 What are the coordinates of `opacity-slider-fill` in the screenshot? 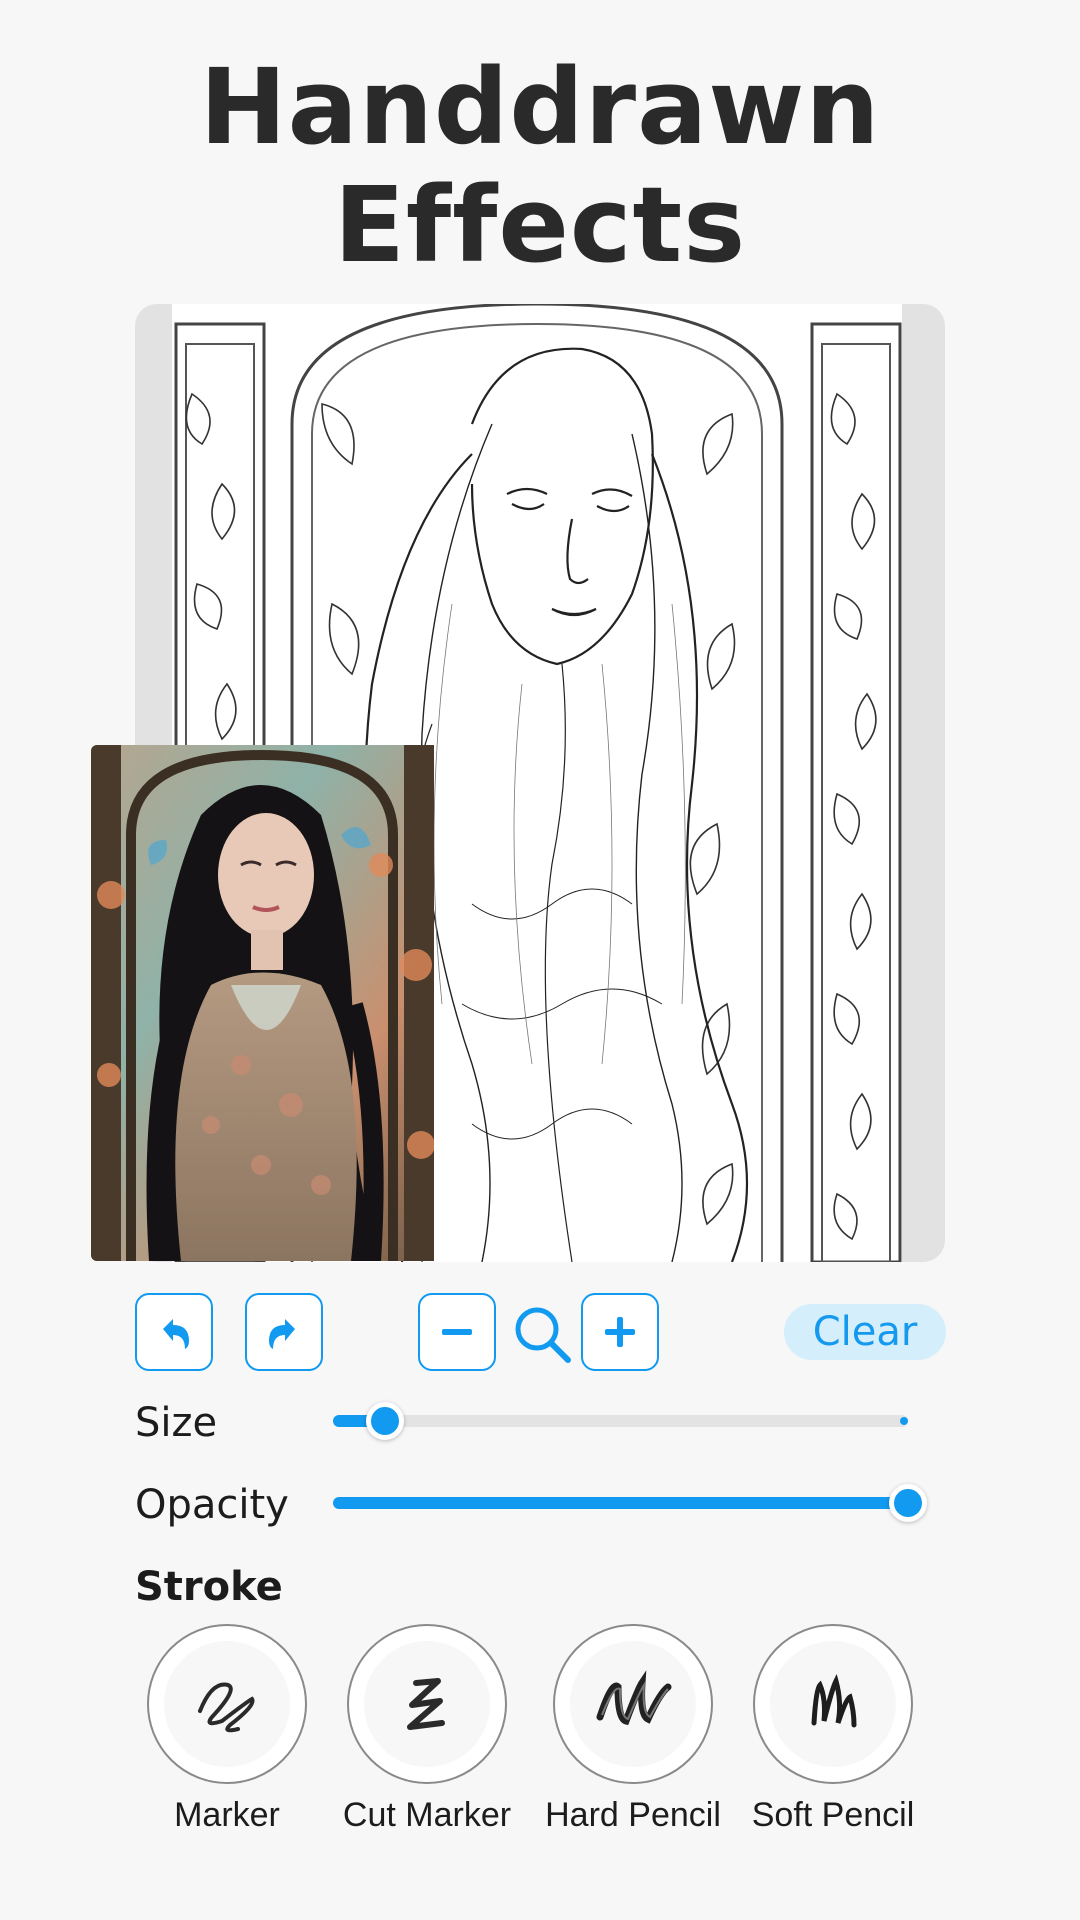 It's located at (620, 1503).